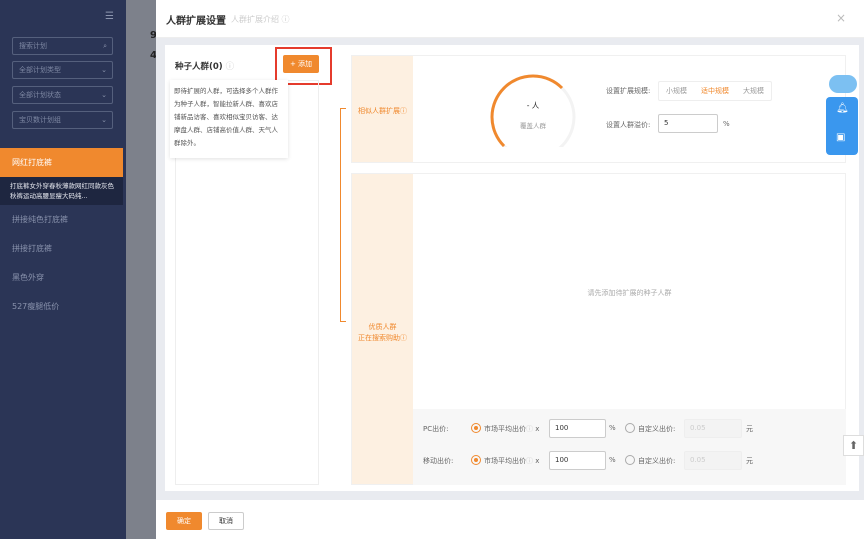 This screenshot has height=539, width=864. Describe the element at coordinates (853, 445) in the screenshot. I see `back-to-top-icon: ⬆` at that location.